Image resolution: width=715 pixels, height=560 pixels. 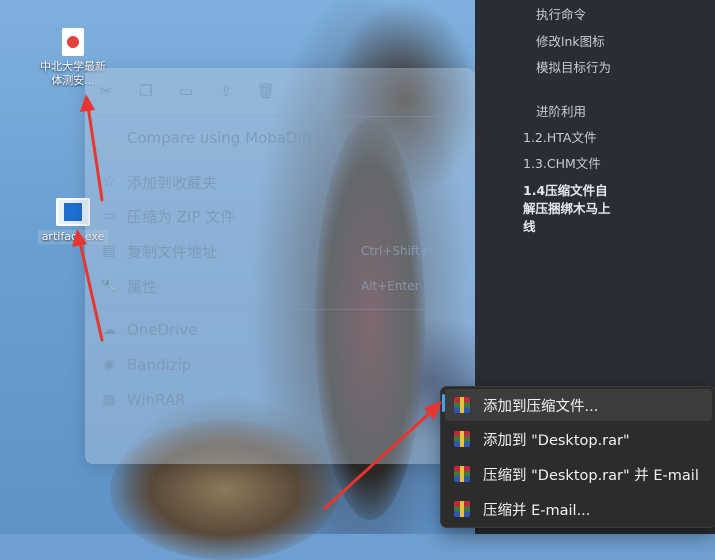 I want to click on star-icon: ☆, so click(x=109, y=182).